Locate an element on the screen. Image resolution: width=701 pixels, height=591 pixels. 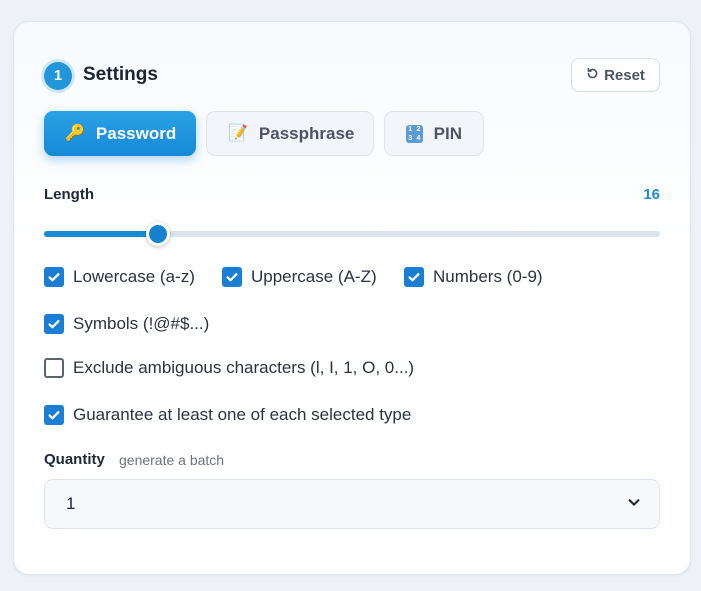
option-symbols: Symbols (!@#$...) is located at coordinates (126, 324).